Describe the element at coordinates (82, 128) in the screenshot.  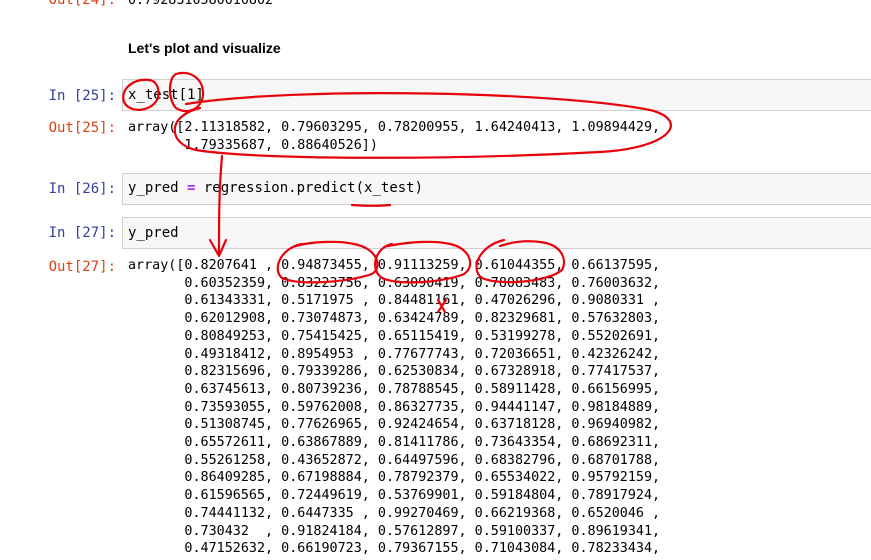
I see `out-prompt-25: Out[25]:` at that location.